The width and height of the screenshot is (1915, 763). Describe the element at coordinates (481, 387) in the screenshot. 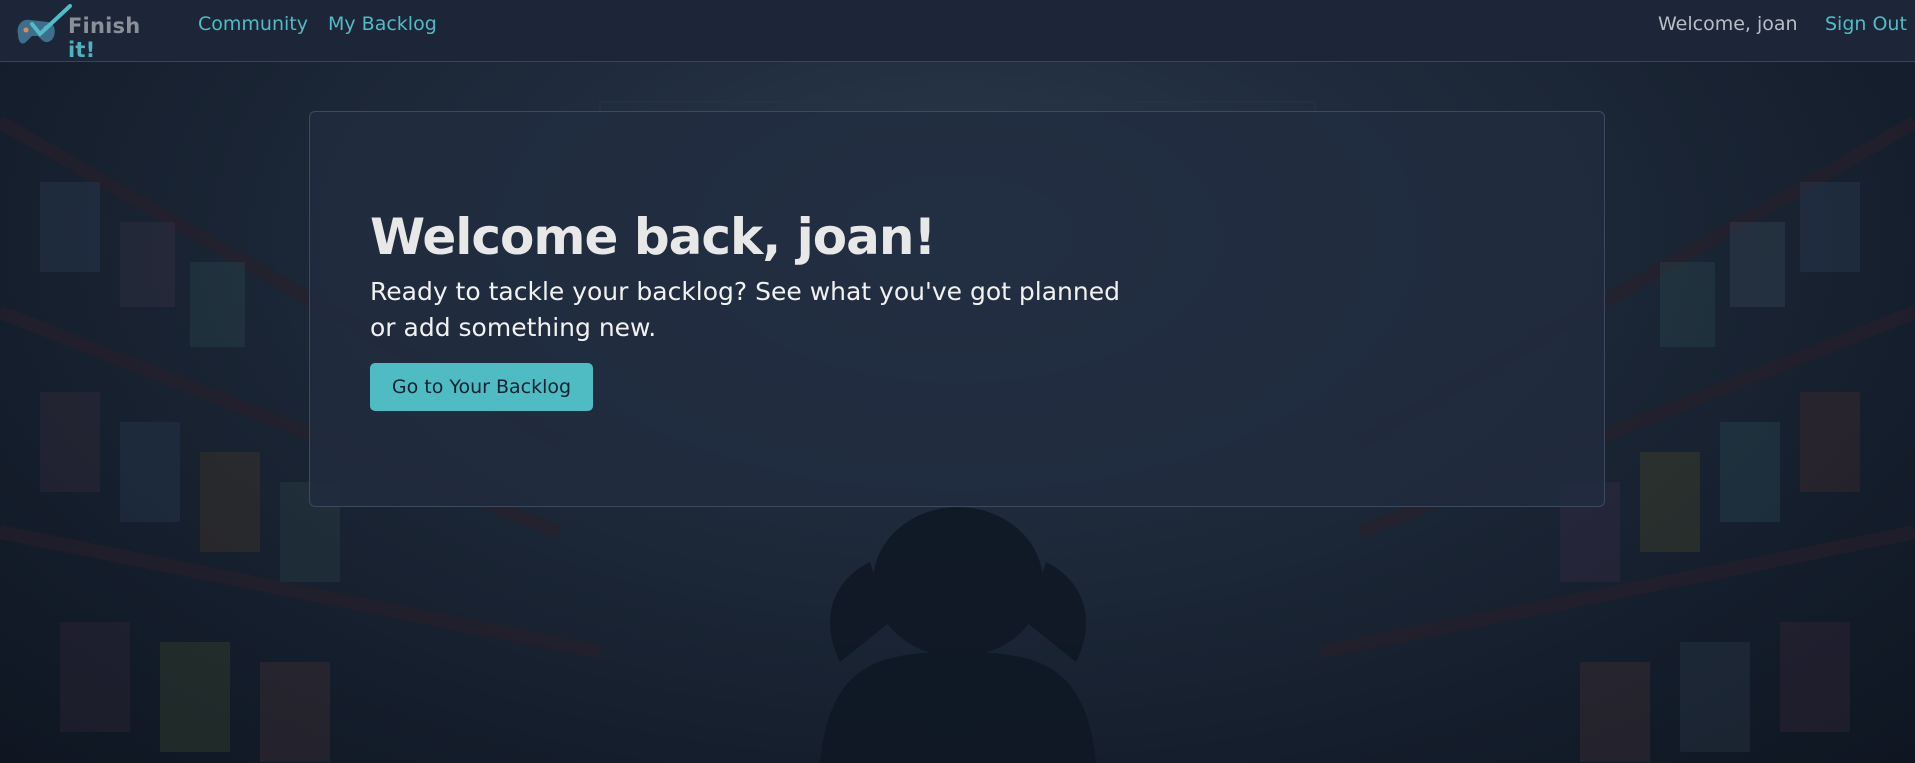

I see `go-to-backlog-button: Go to Your Backlog` at that location.